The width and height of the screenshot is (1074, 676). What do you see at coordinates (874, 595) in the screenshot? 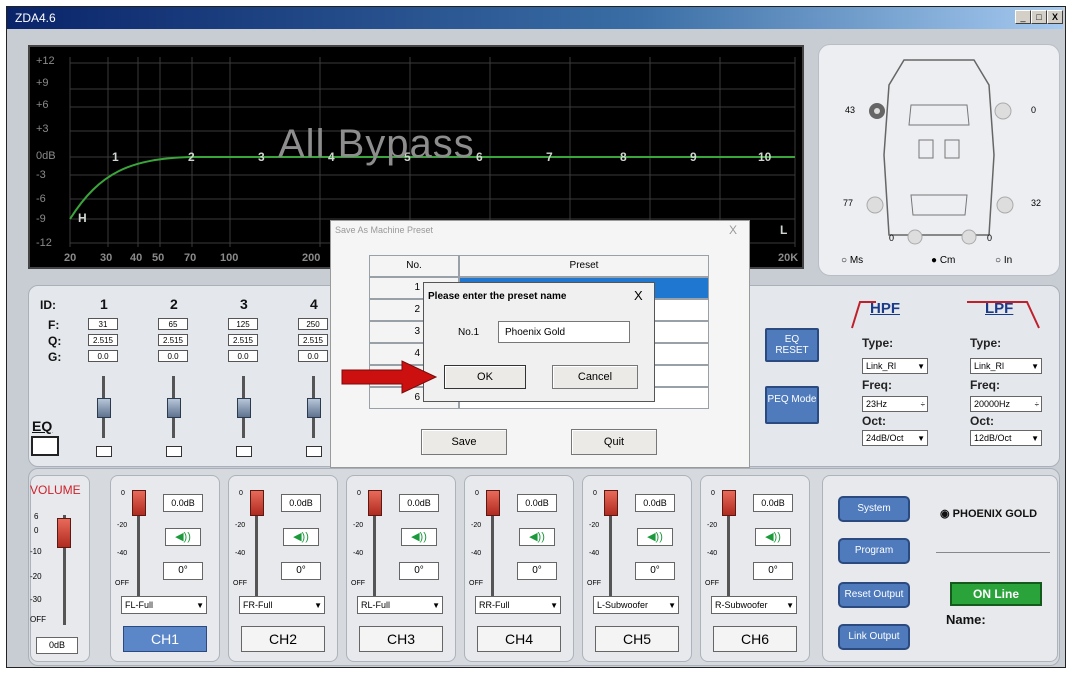
I see `reset-output-button: Reset Output` at bounding box center [874, 595].